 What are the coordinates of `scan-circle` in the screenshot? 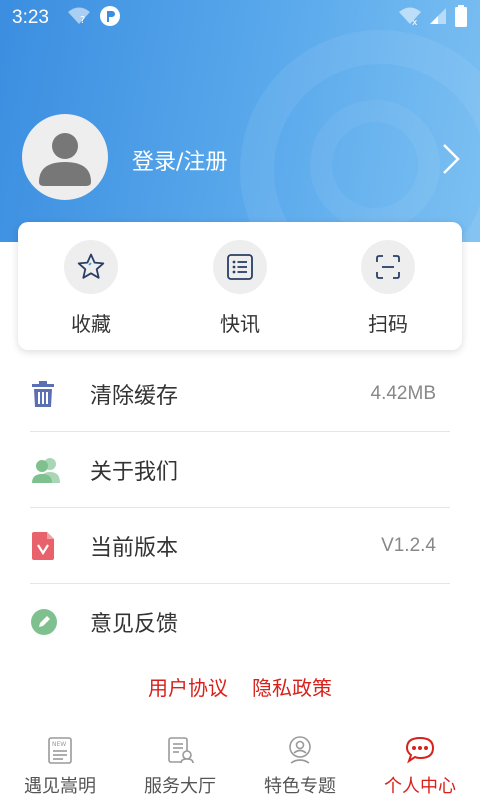 It's located at (388, 267).